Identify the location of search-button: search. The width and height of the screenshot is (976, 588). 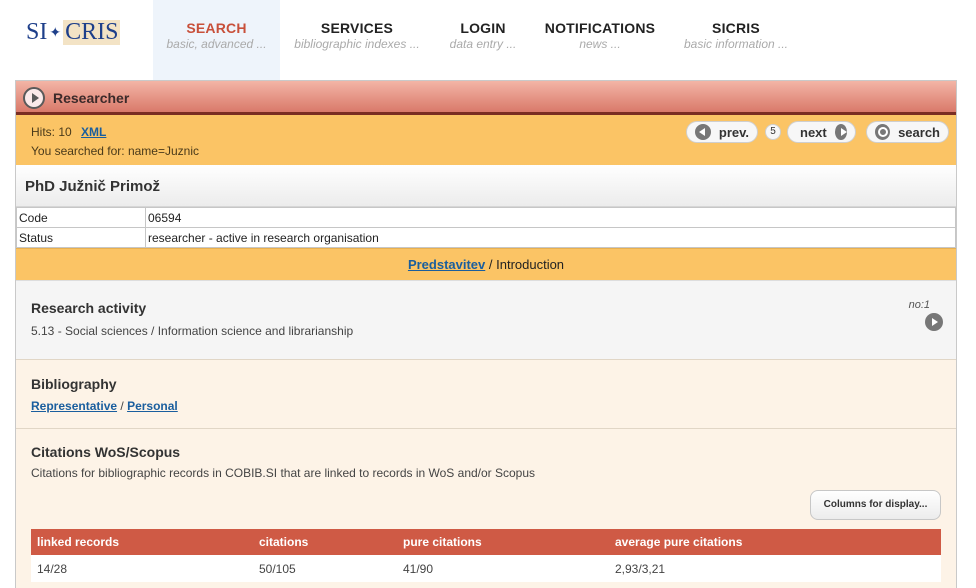
(907, 132).